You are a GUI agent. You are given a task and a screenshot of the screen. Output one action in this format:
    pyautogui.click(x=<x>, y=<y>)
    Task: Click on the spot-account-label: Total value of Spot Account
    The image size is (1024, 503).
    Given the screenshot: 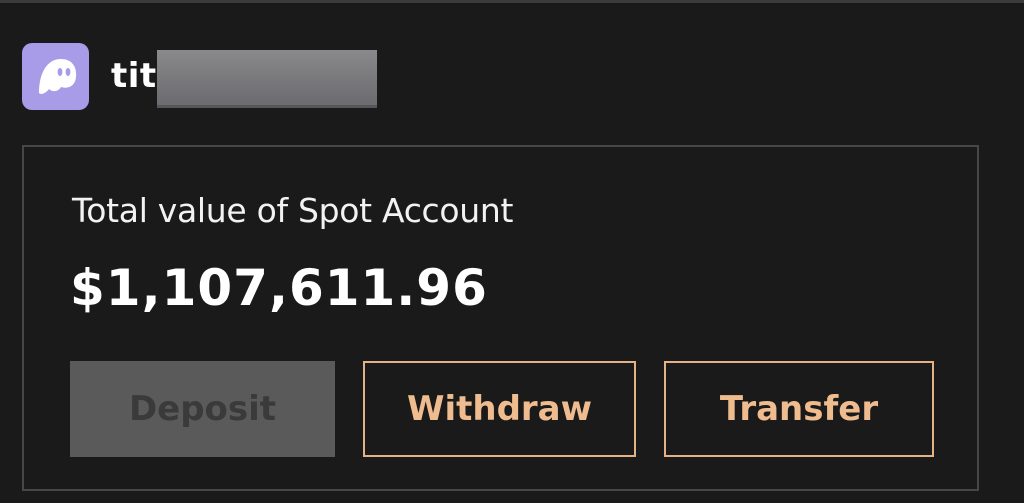 What is the action you would take?
    pyautogui.click(x=293, y=210)
    